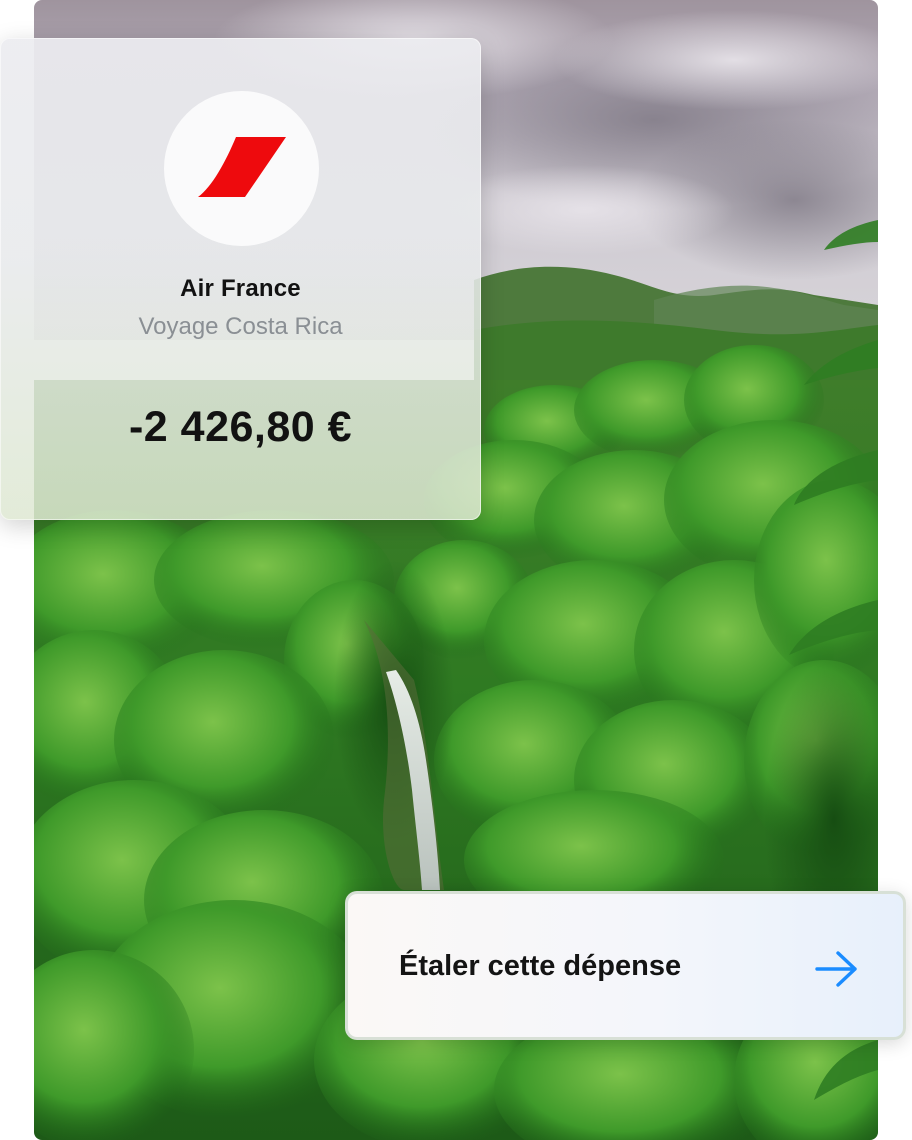  I want to click on spread-expense-button: Étaler cette dépense, so click(625, 965).